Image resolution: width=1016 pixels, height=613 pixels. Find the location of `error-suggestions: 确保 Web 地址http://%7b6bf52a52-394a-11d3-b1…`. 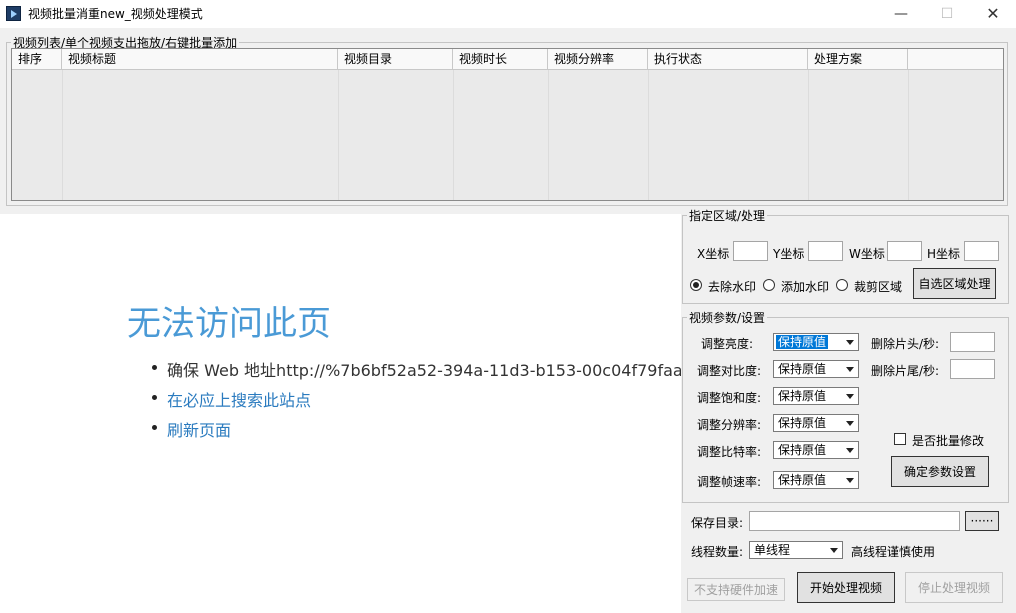

error-suggestions: 确保 Web 地址http://%7b6bf52a52-394a-11d3-b1… is located at coordinates (416, 402).